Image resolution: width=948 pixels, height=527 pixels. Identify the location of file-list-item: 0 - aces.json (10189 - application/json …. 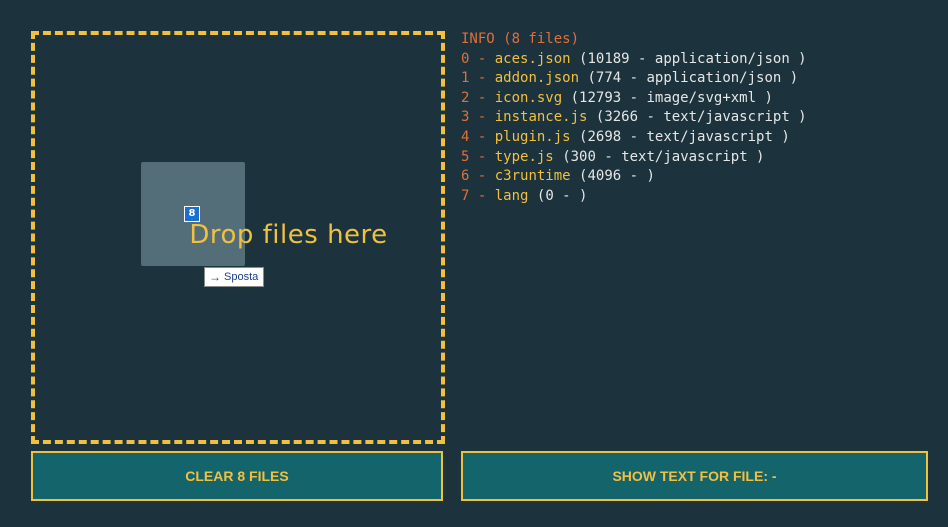
(634, 60).